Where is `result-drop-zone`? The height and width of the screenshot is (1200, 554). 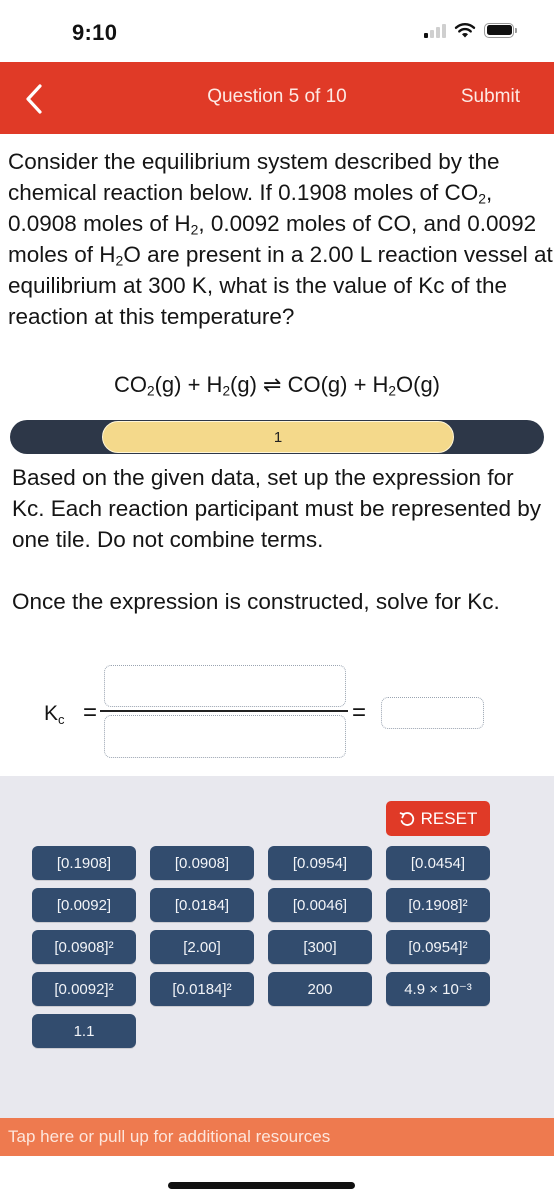 result-drop-zone is located at coordinates (432, 713).